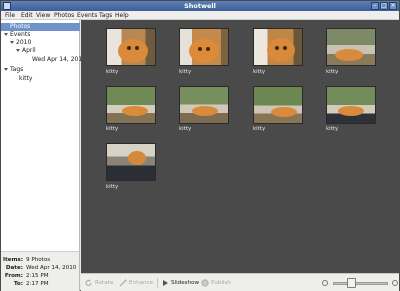  What do you see at coordinates (87, 15) in the screenshot?
I see `menu-events: Events` at bounding box center [87, 15].